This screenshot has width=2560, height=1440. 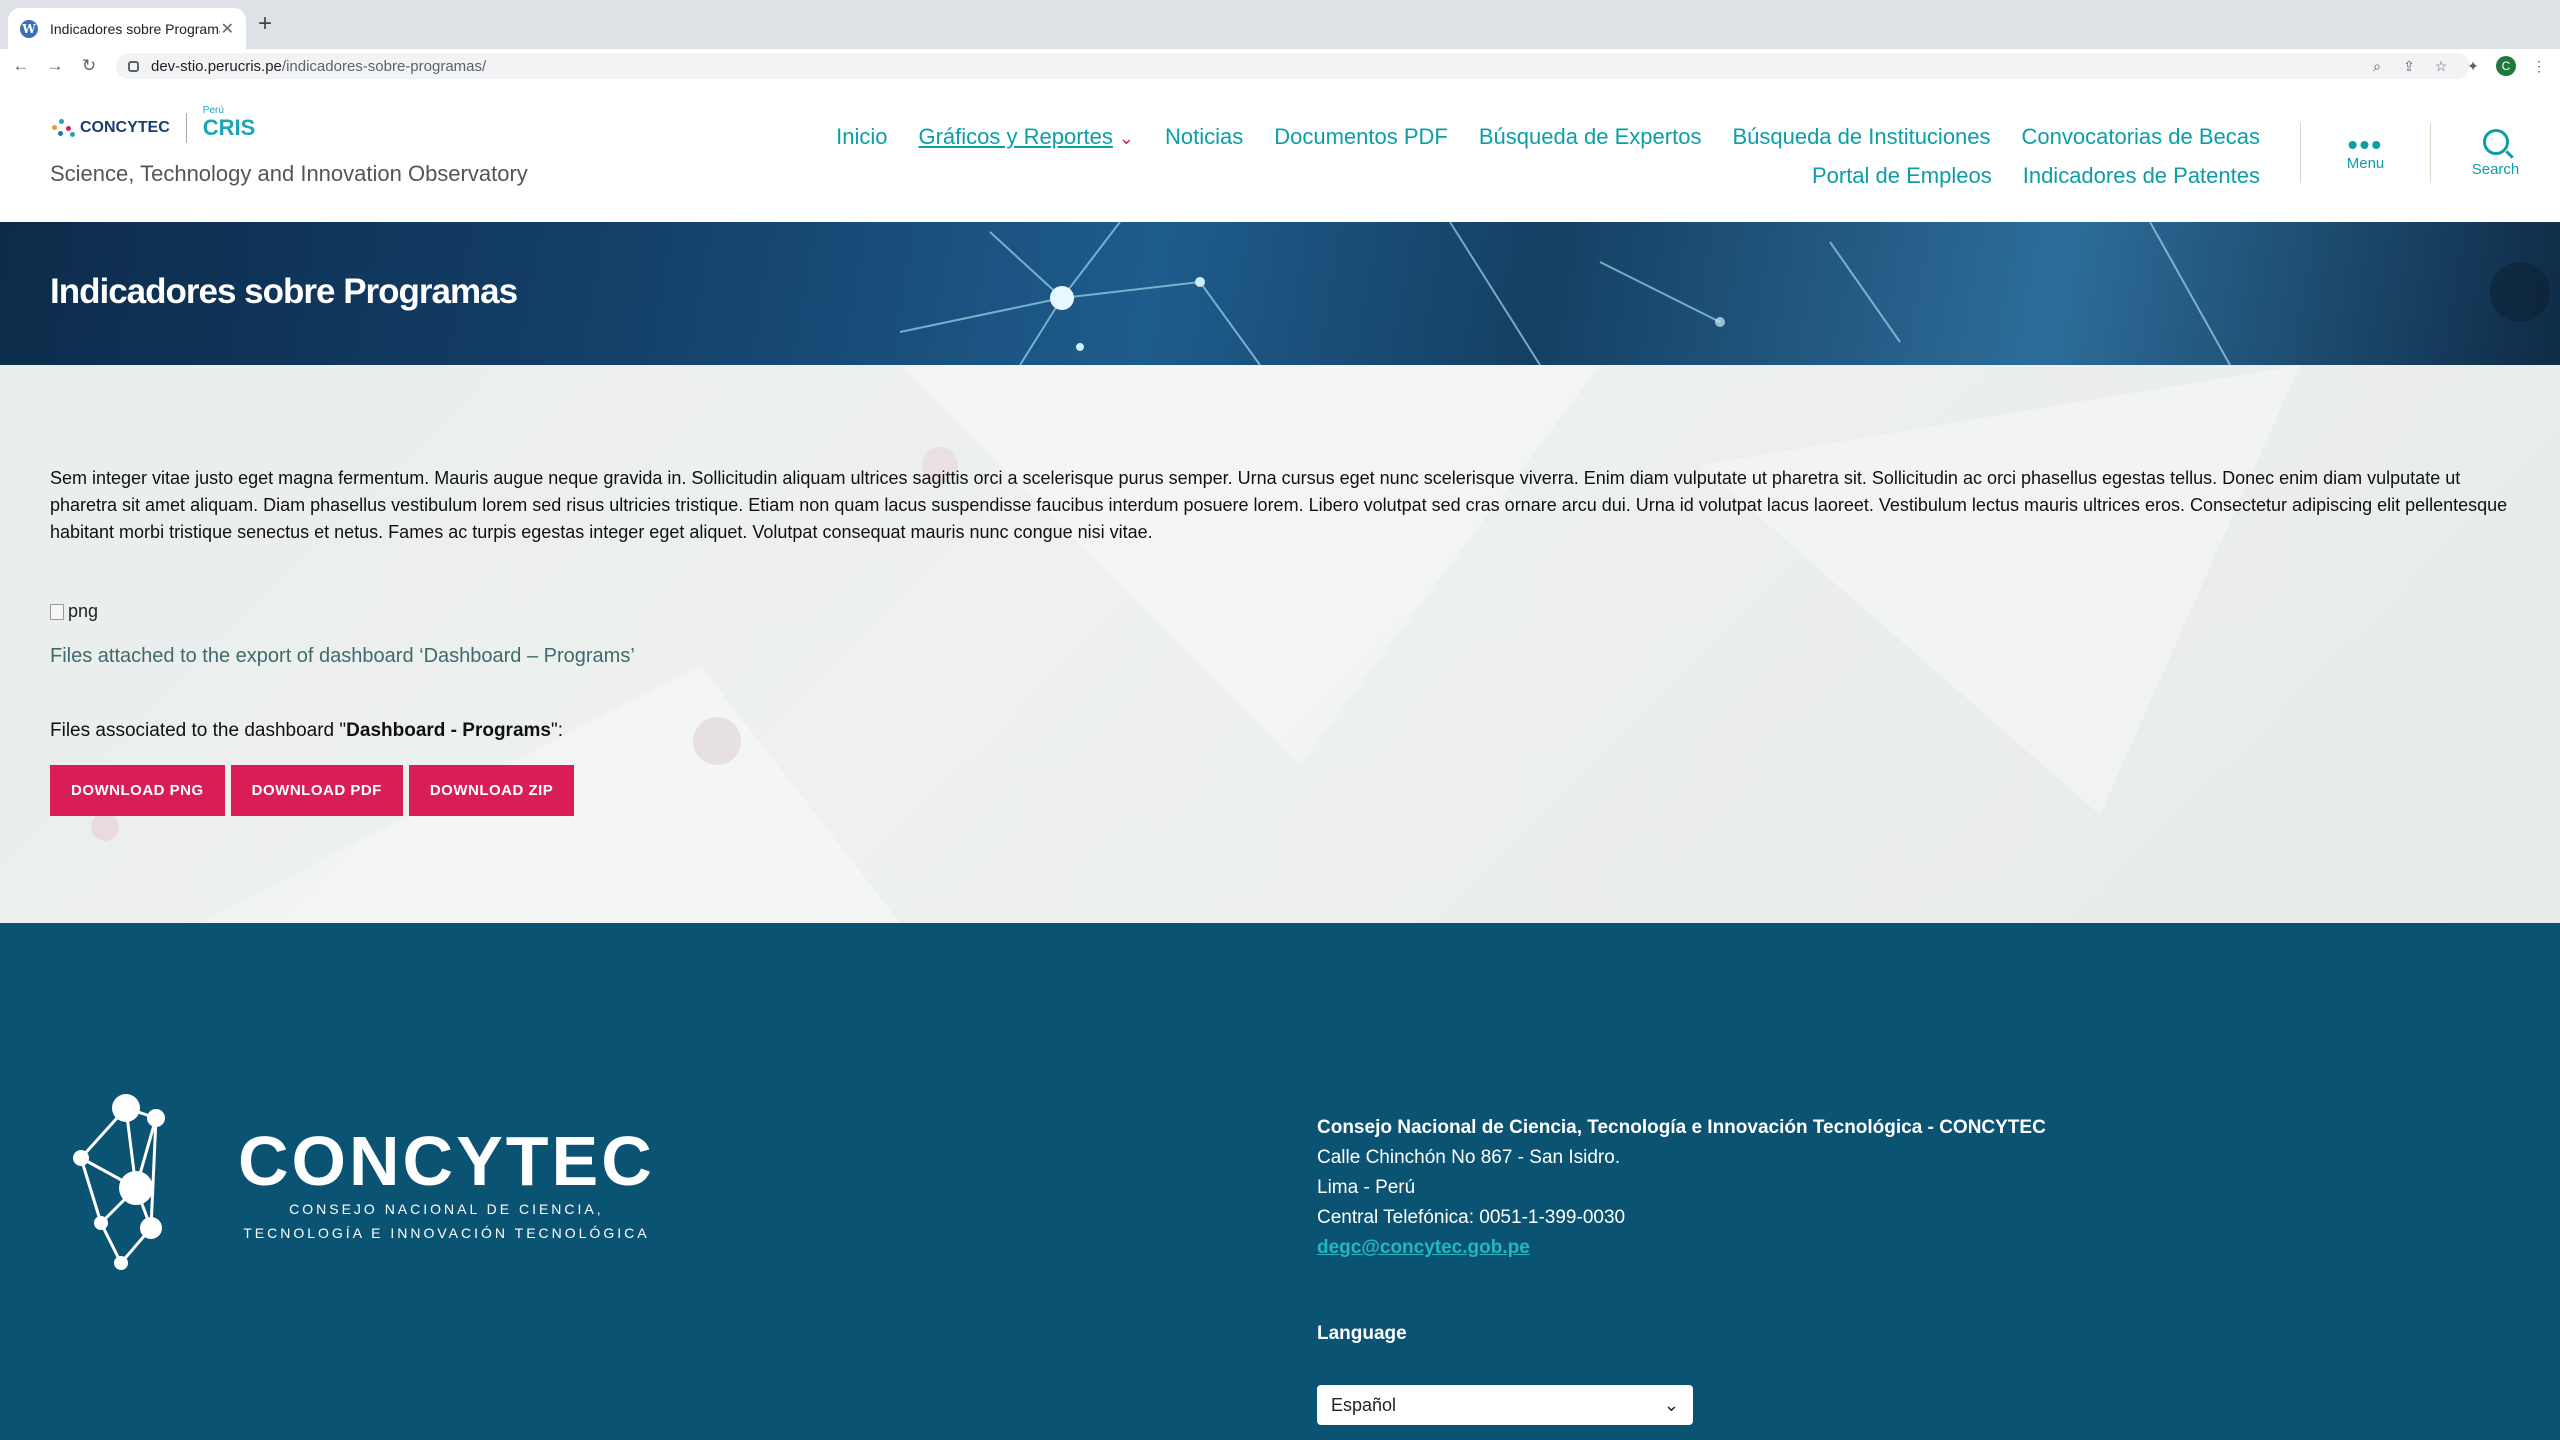 What do you see at coordinates (198, 730) in the screenshot?
I see `files-prefix: Files associated to the dashboard "` at bounding box center [198, 730].